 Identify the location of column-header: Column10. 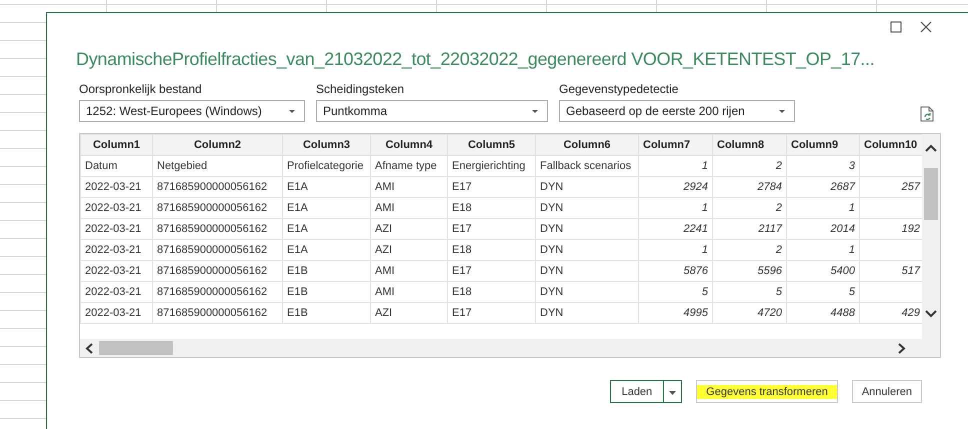
(892, 145).